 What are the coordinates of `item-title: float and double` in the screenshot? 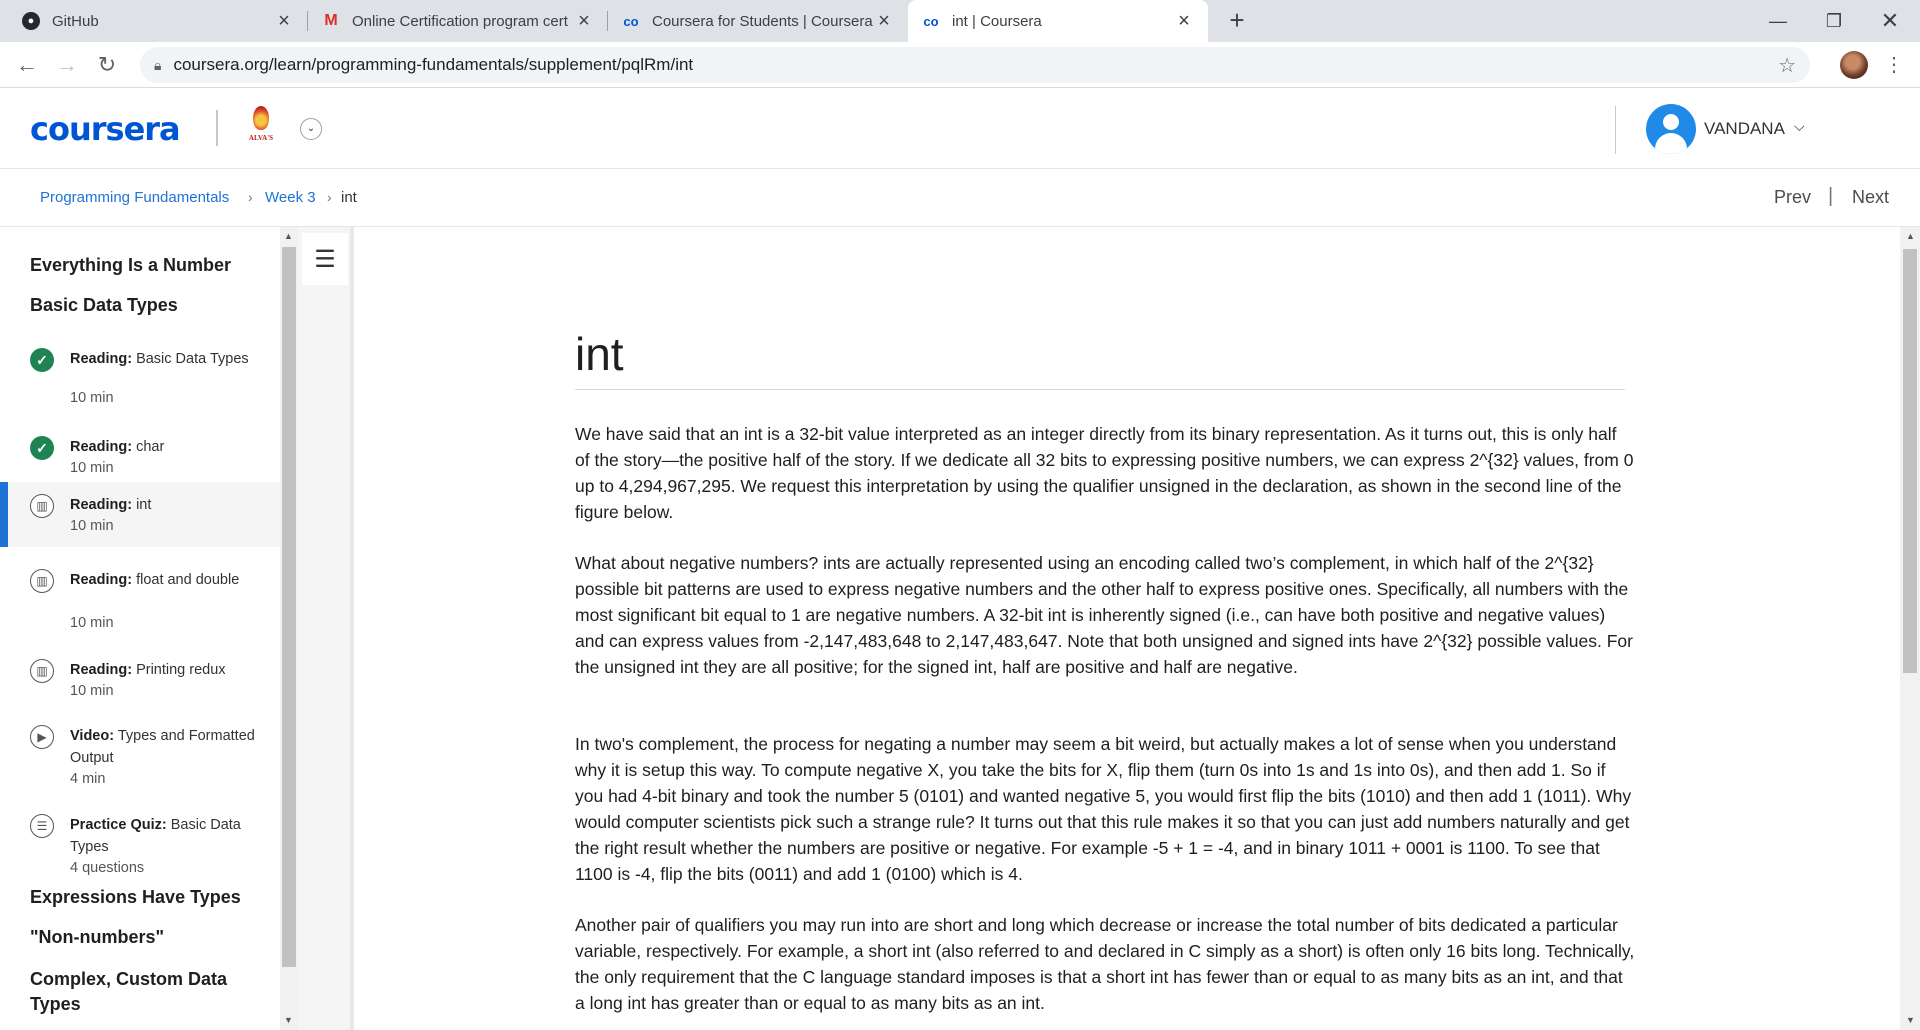 It's located at (188, 580).